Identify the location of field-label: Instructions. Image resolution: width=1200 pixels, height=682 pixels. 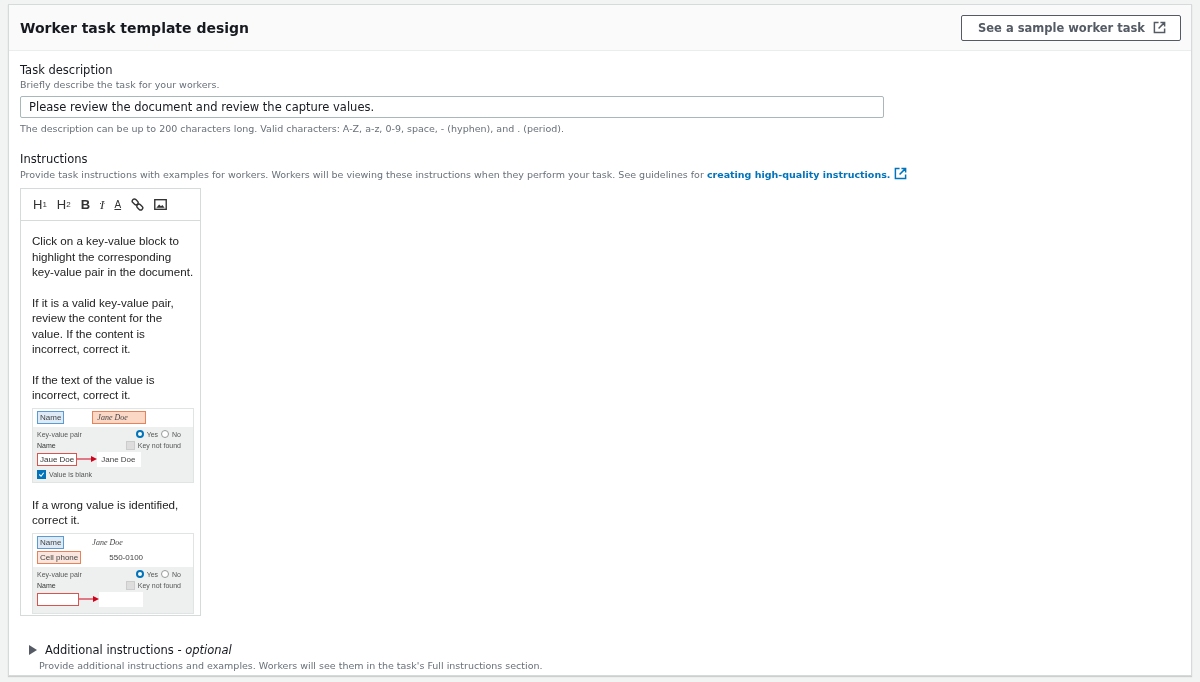
(54, 159).